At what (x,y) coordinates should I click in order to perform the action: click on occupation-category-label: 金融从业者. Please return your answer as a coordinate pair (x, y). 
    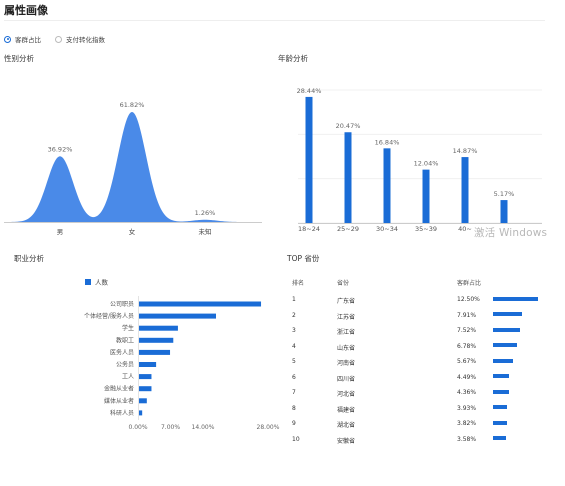
    Looking at the image, I should click on (119, 389).